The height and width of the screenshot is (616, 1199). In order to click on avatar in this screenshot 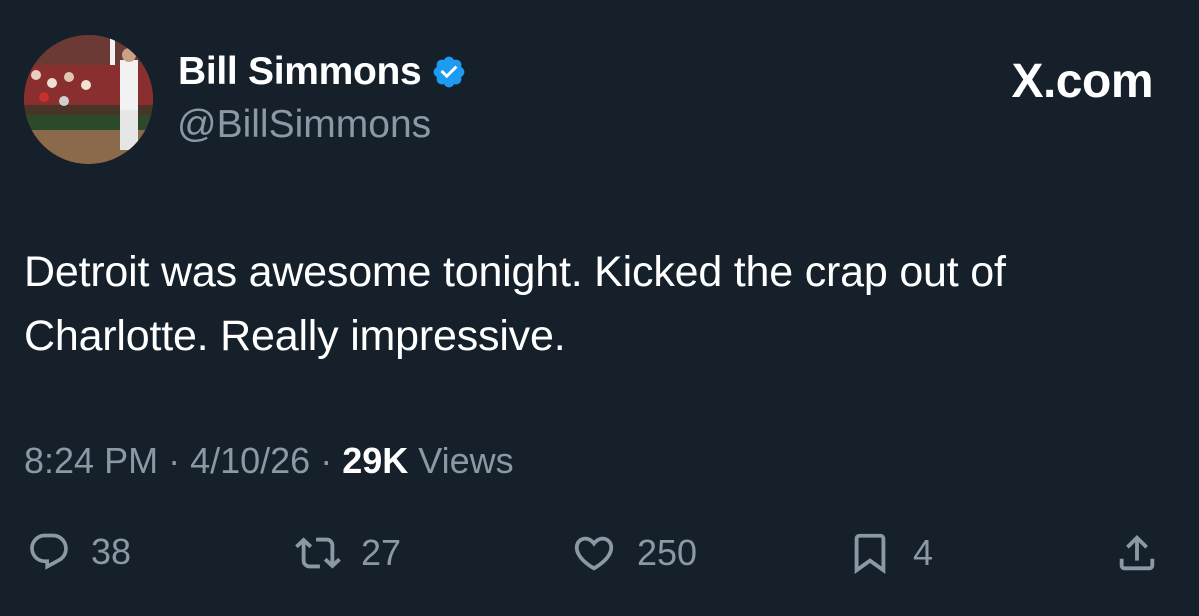, I will do `click(88, 99)`.